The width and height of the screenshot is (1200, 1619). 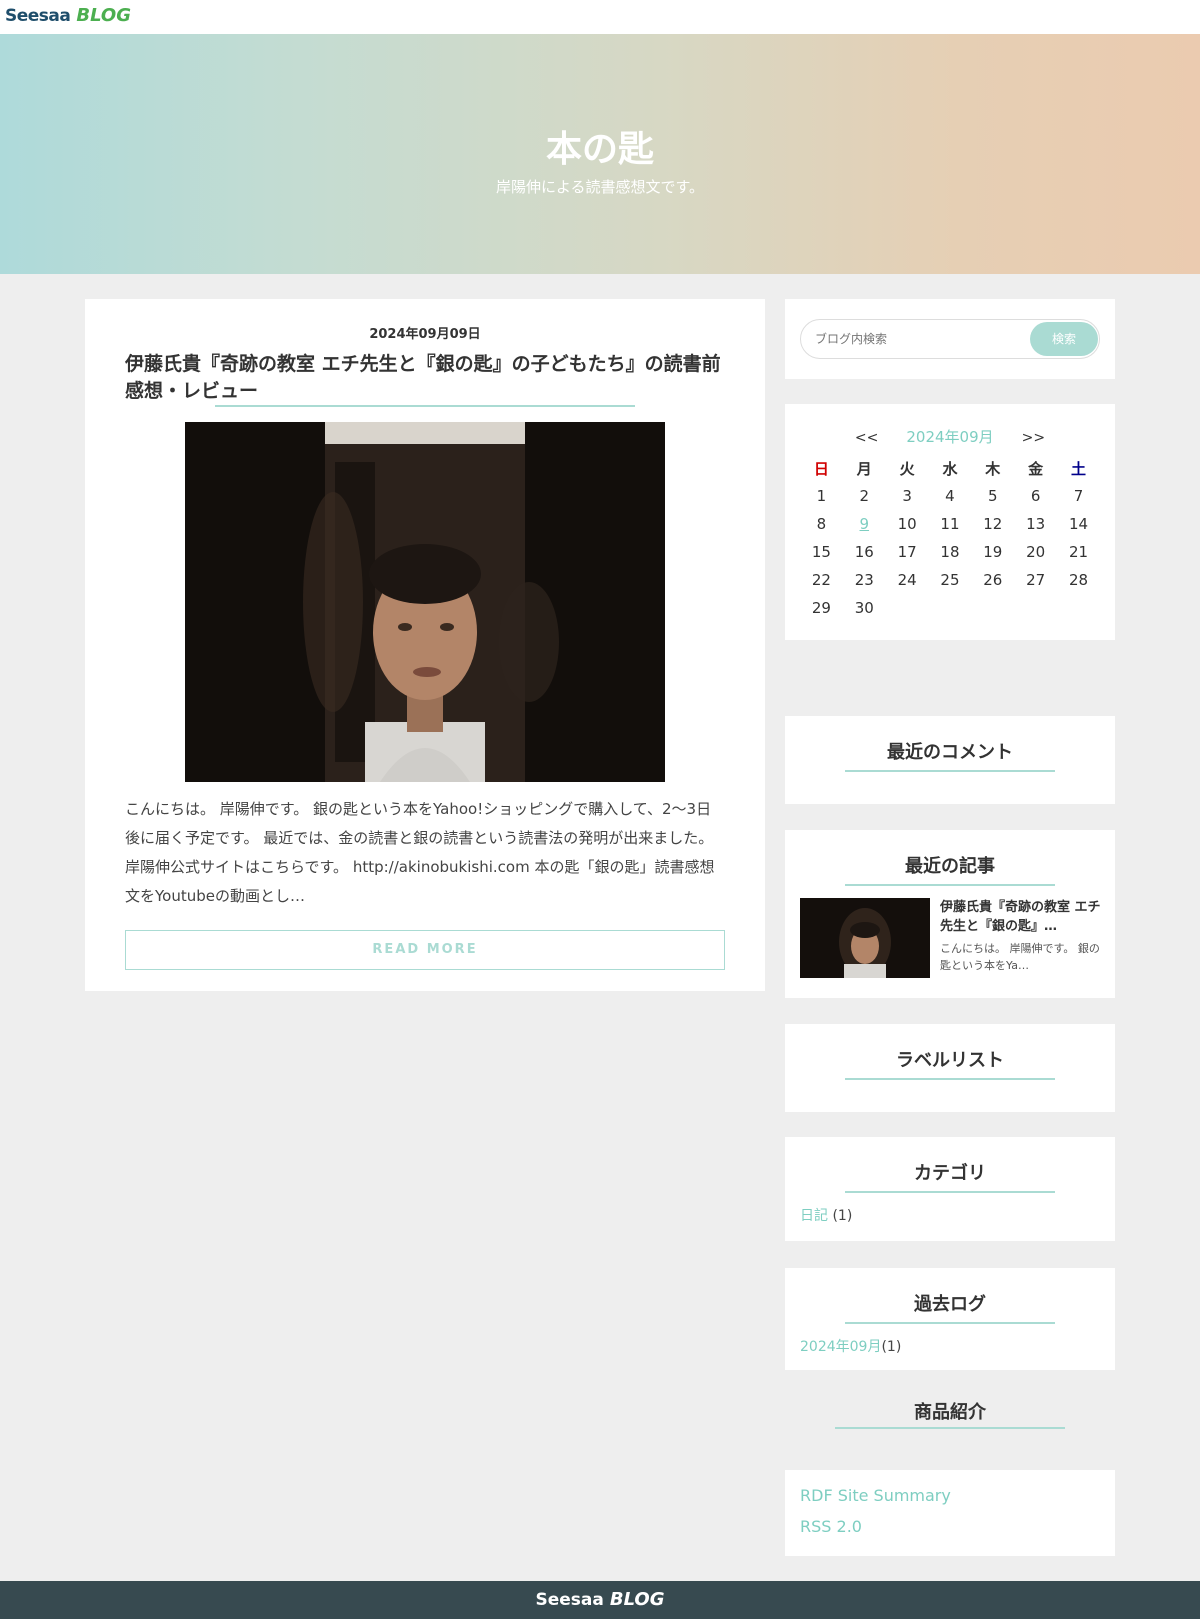 I want to click on search-box: 検索, so click(x=950, y=339).